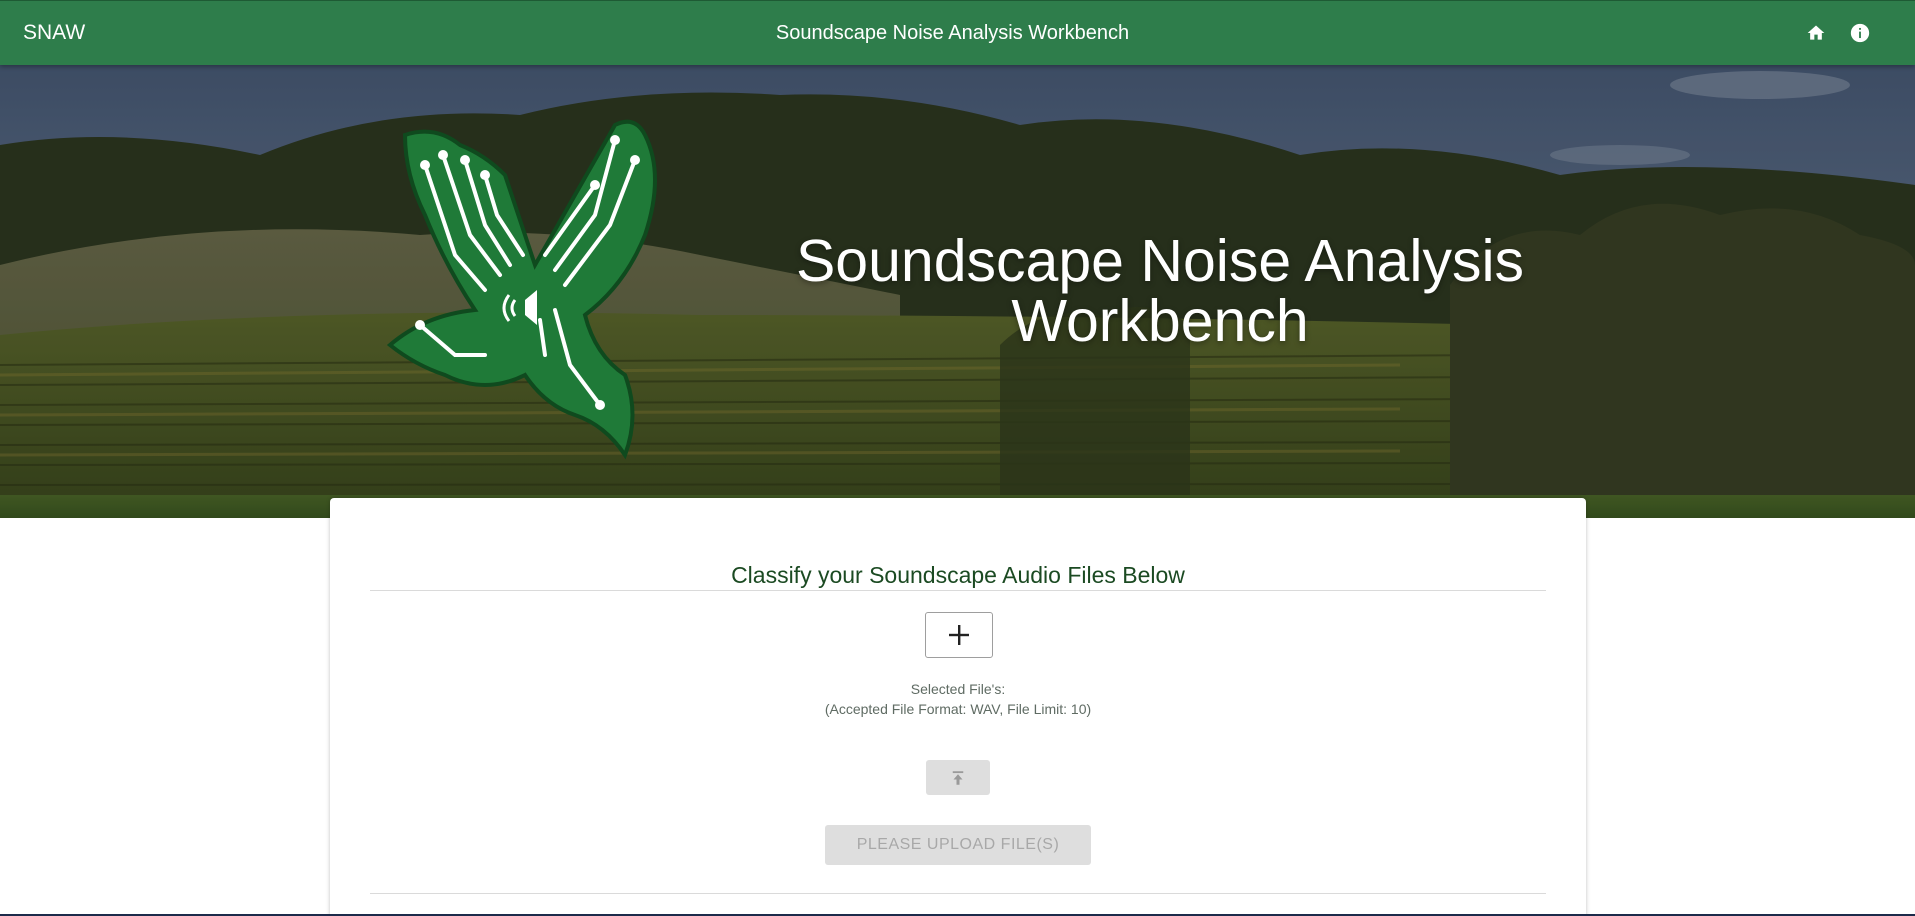 The height and width of the screenshot is (916, 1915). I want to click on top-app-bar: SNAW Soundscape Noise Analysis Workbench, so click(957, 32).